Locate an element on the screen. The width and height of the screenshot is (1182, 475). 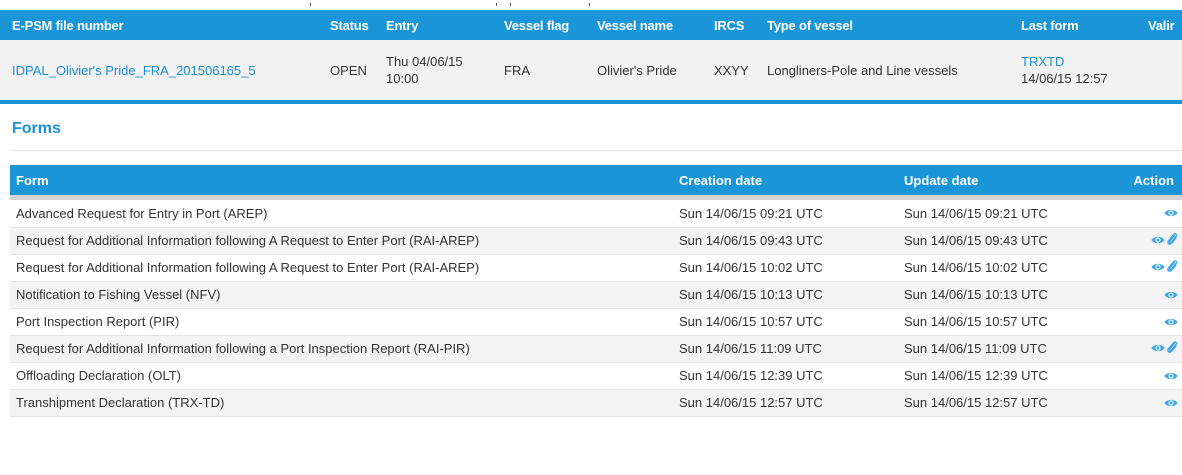
col-form: Form is located at coordinates (341, 180).